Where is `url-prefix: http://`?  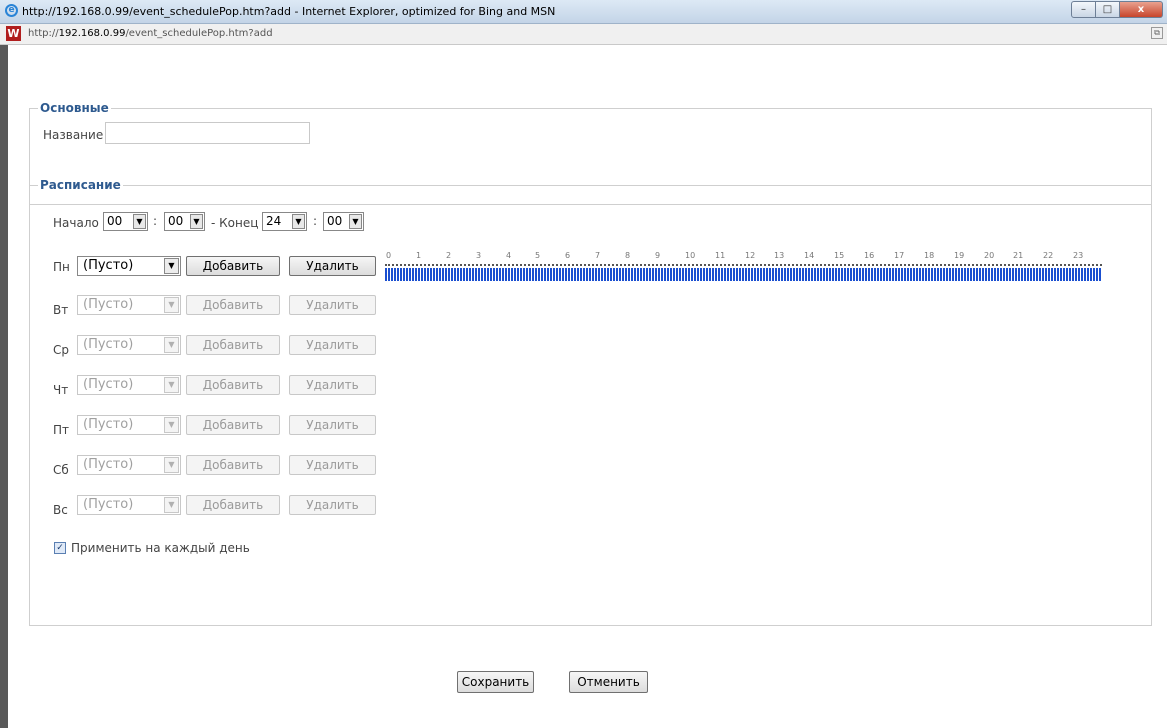
url-prefix: http:// is located at coordinates (43, 33).